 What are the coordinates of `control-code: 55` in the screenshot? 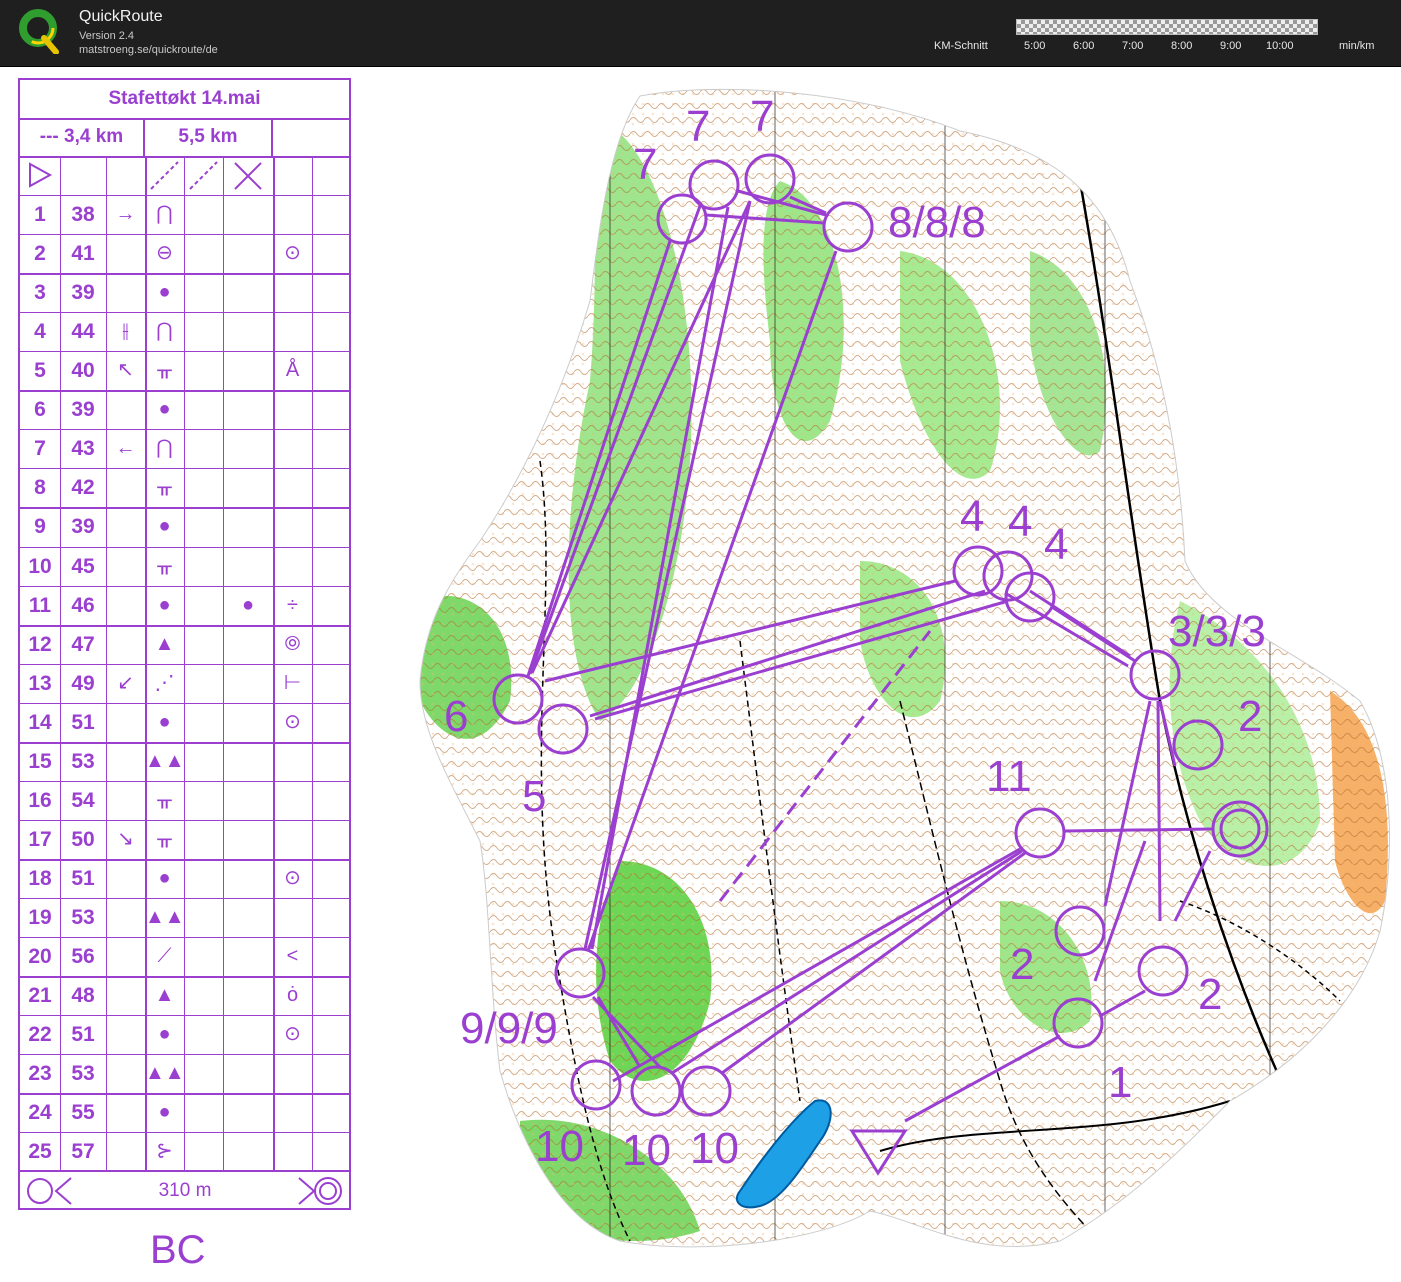 It's located at (83, 1112).